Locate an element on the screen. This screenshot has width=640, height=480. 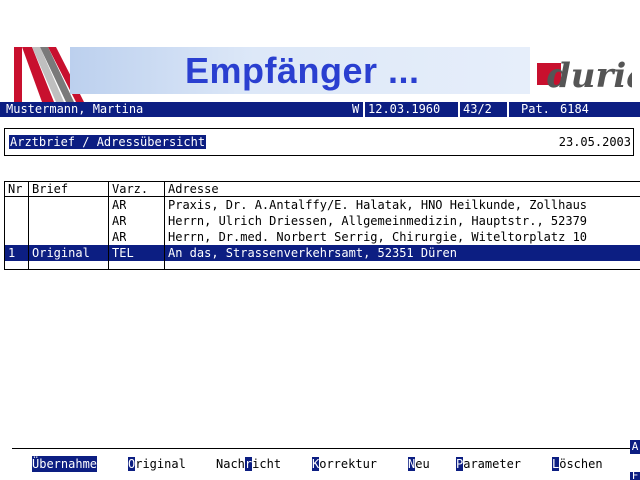
menu-label: eu is located at coordinates (422, 464).